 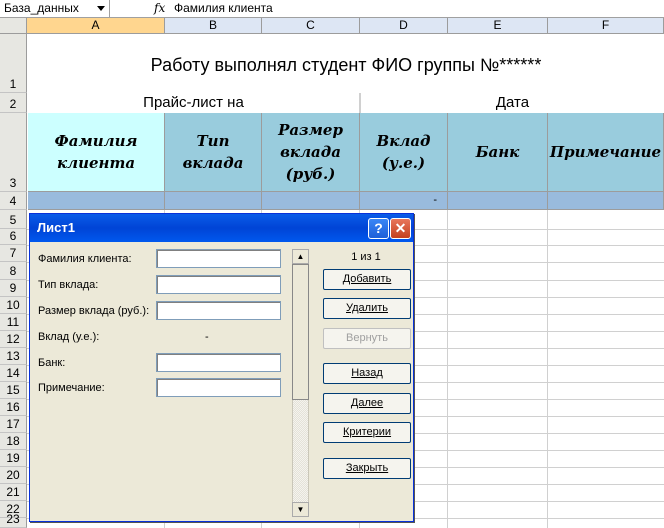 I want to click on row-header-14: 14, so click(x=13, y=373).